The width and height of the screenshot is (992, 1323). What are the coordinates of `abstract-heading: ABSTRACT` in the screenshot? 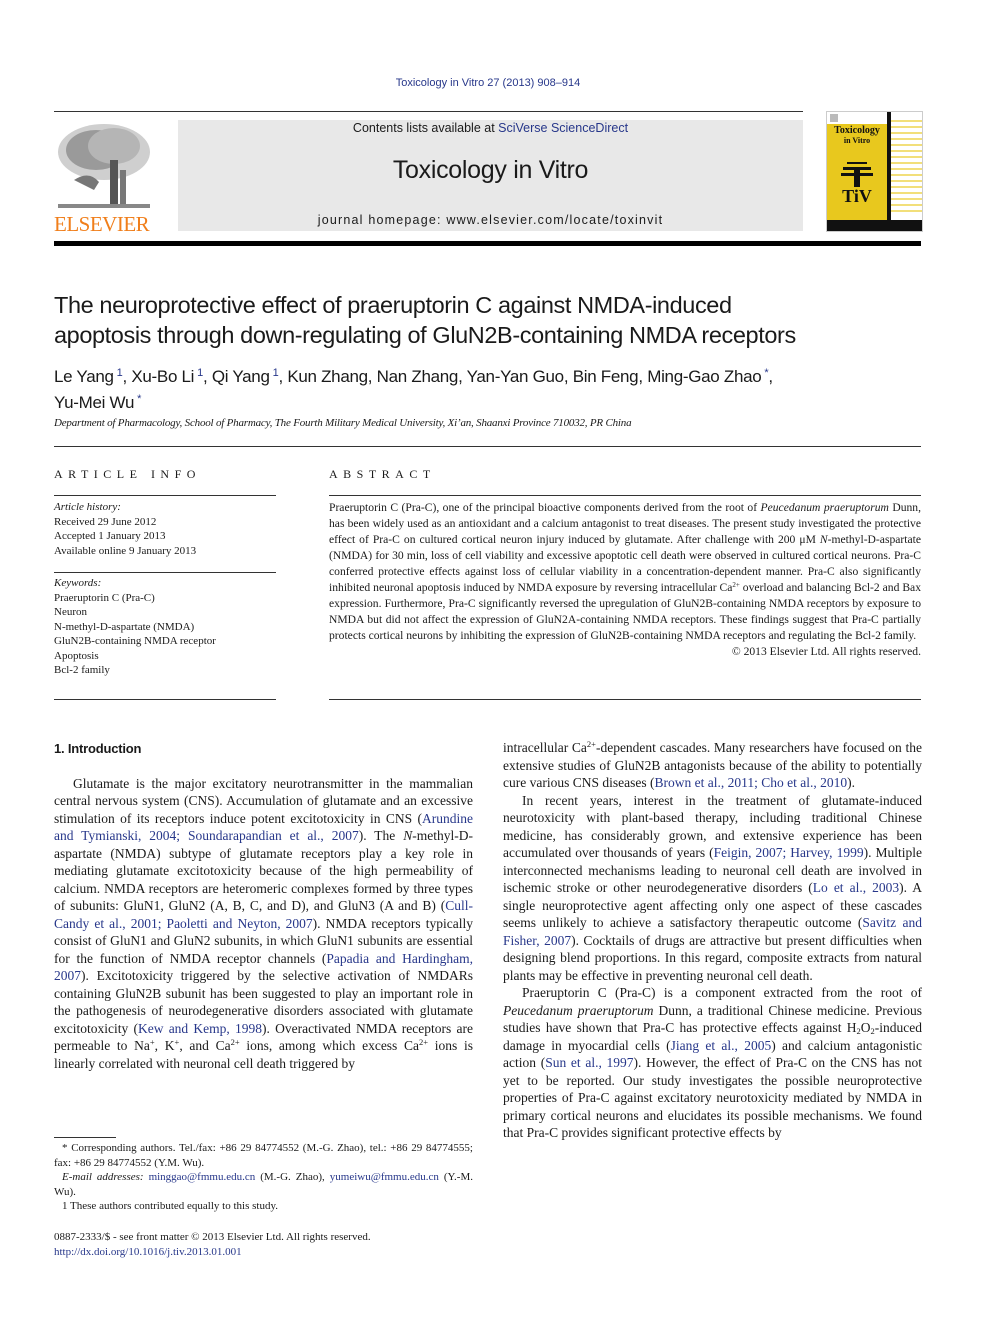 It's located at (382, 474).